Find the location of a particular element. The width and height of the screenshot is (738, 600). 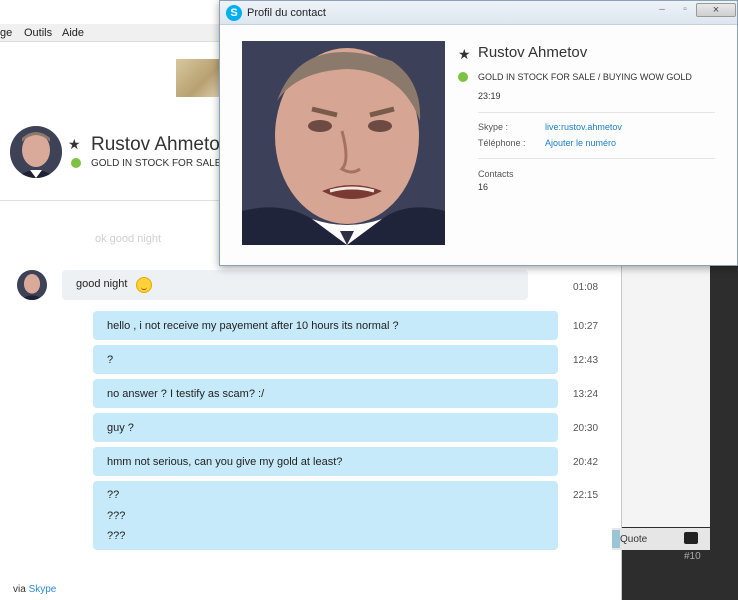

maximize-icon: ▫ is located at coordinates (685, 10).